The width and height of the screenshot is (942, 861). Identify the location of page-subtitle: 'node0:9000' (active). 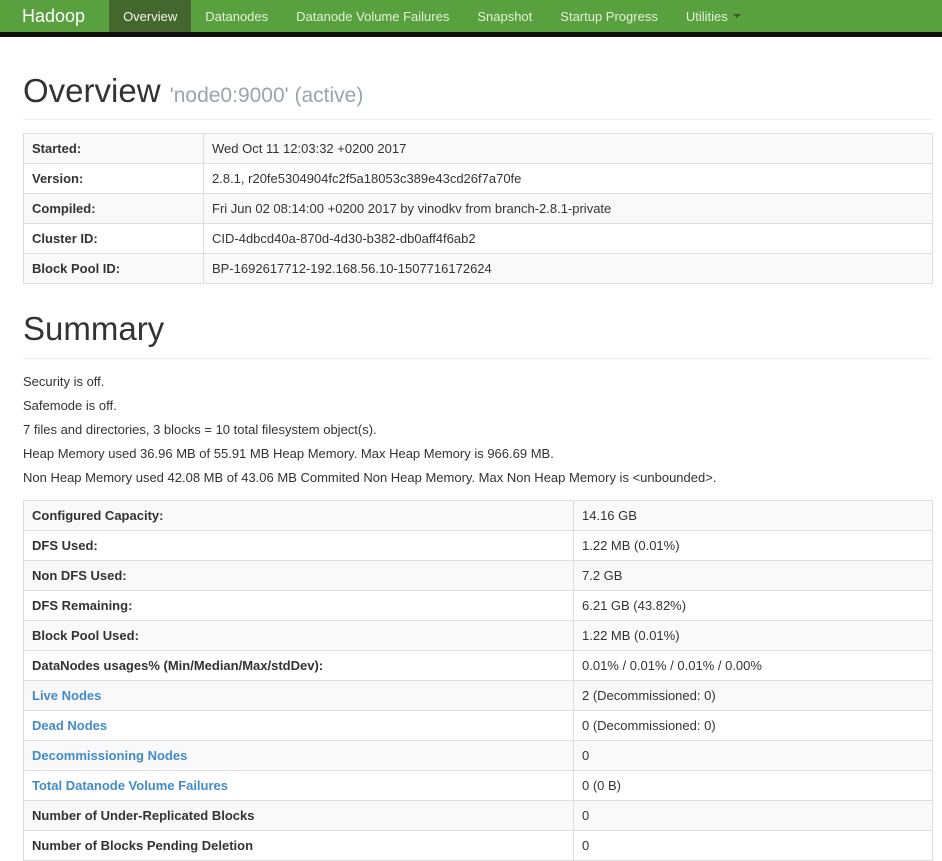
(266, 95).